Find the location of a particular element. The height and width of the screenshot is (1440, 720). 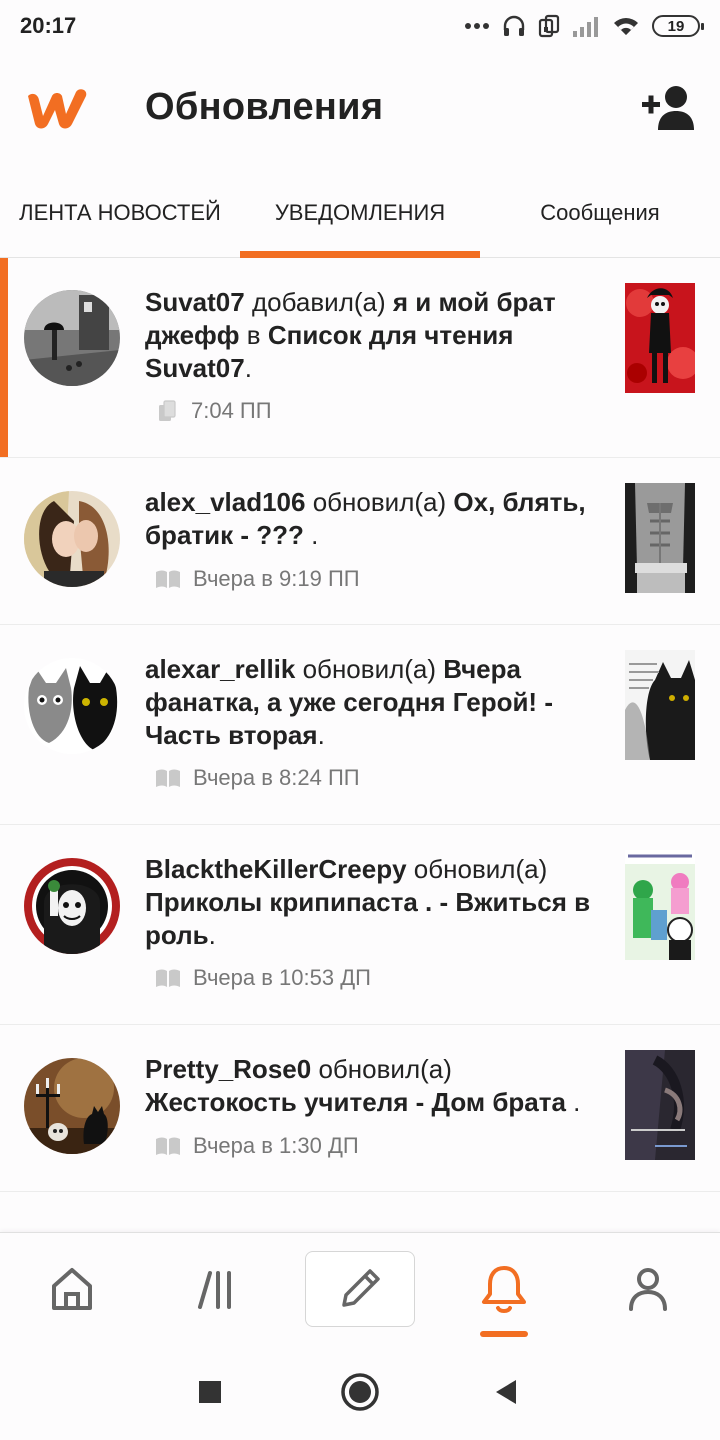

timestamp: Вчера в 8:24 ПП is located at coordinates (276, 777).